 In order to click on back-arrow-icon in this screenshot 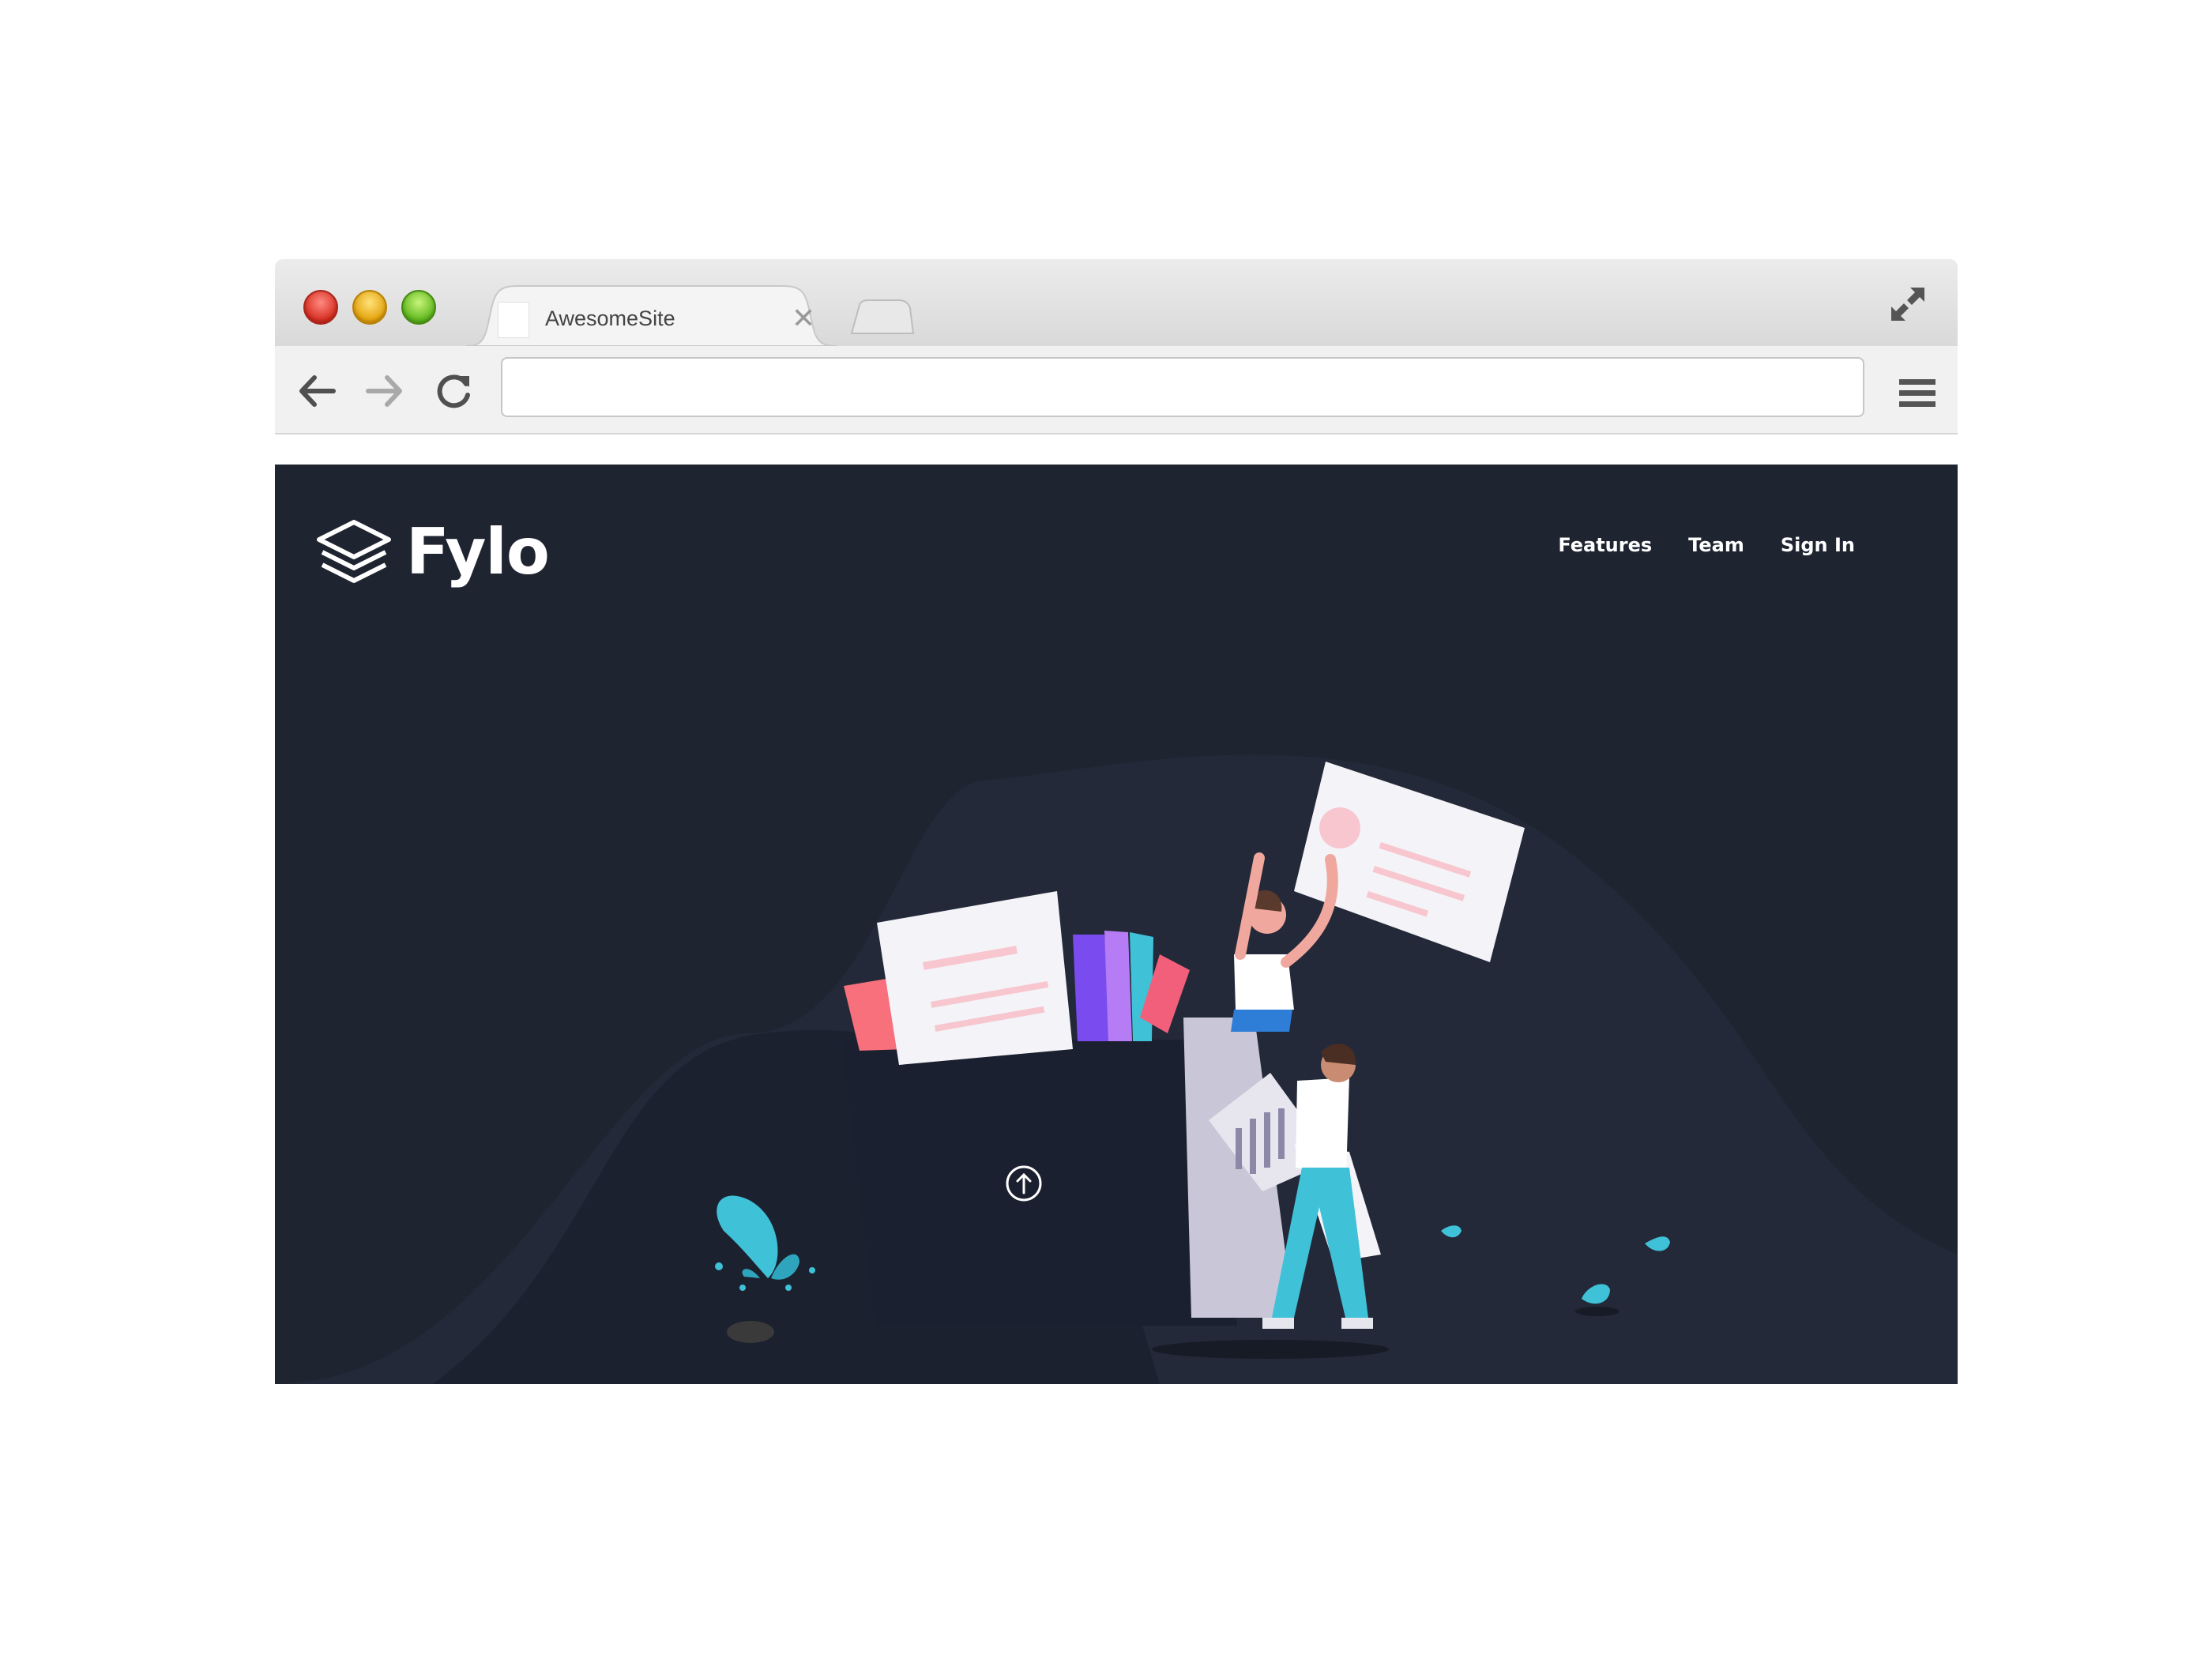, I will do `click(317, 391)`.